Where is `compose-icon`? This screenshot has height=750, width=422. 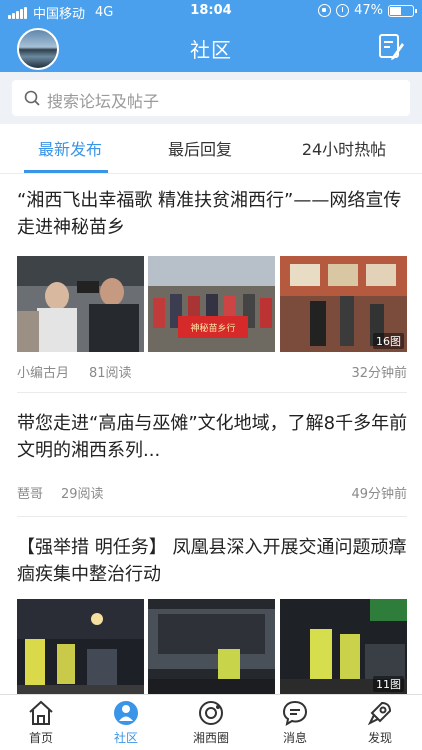
compose-icon is located at coordinates (391, 47).